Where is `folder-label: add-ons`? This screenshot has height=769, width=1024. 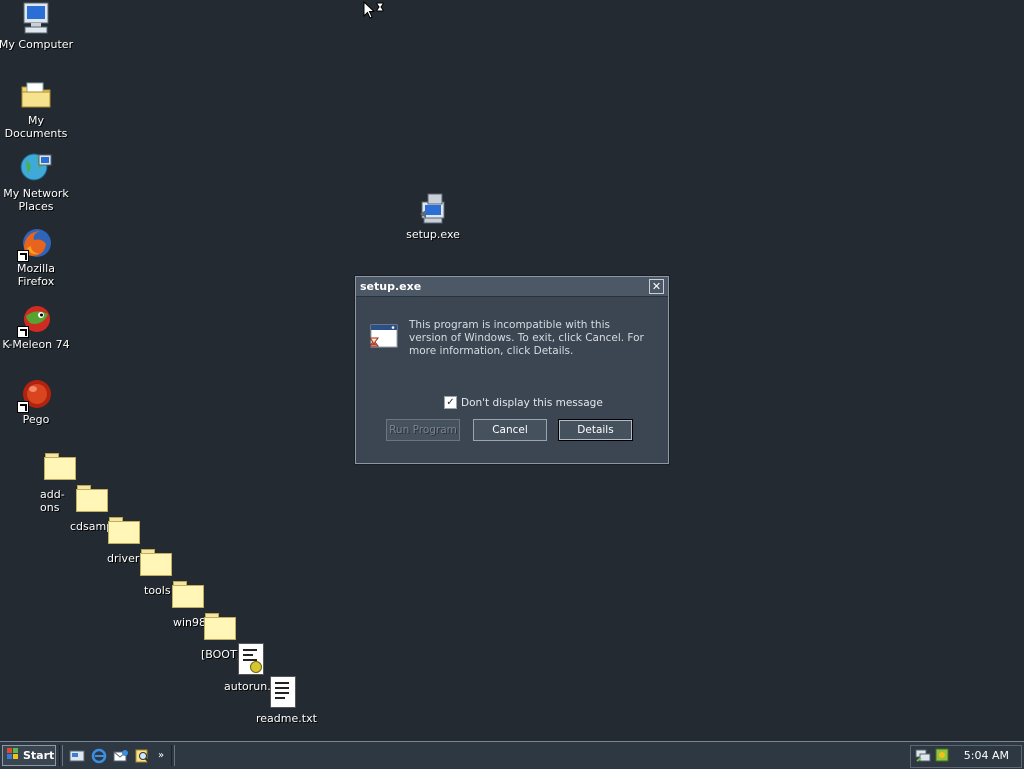
folder-label: add-ons is located at coordinates (52, 501).